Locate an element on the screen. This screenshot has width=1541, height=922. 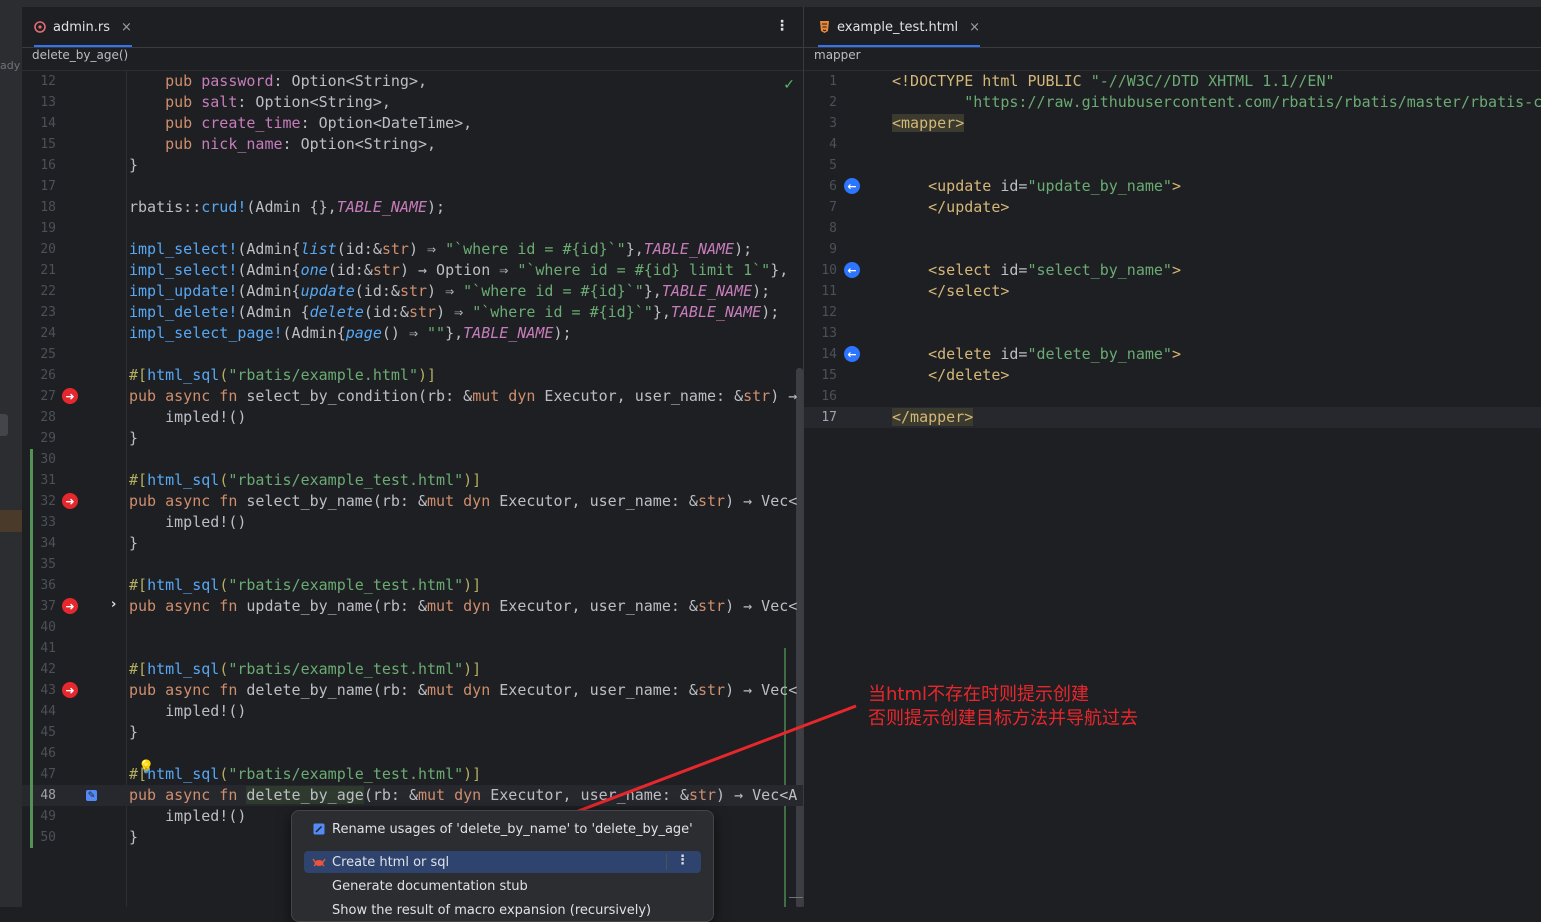
code-line: 14 pub create_time: Option<DateTime>, is located at coordinates (412, 123).